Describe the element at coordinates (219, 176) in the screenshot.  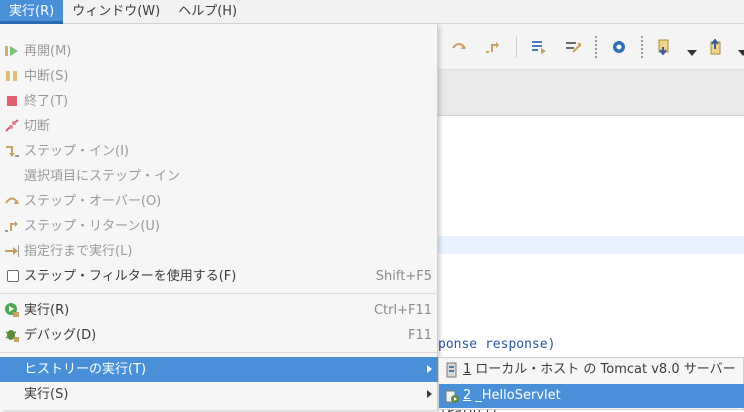
I see `menu-item-step-into-selection: 選択項目にステップ・イン` at that location.